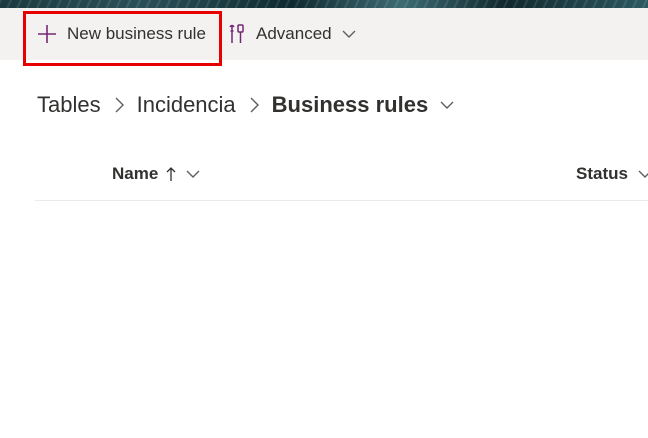 The width and height of the screenshot is (648, 438). I want to click on advanced-label: Advanced, so click(294, 33).